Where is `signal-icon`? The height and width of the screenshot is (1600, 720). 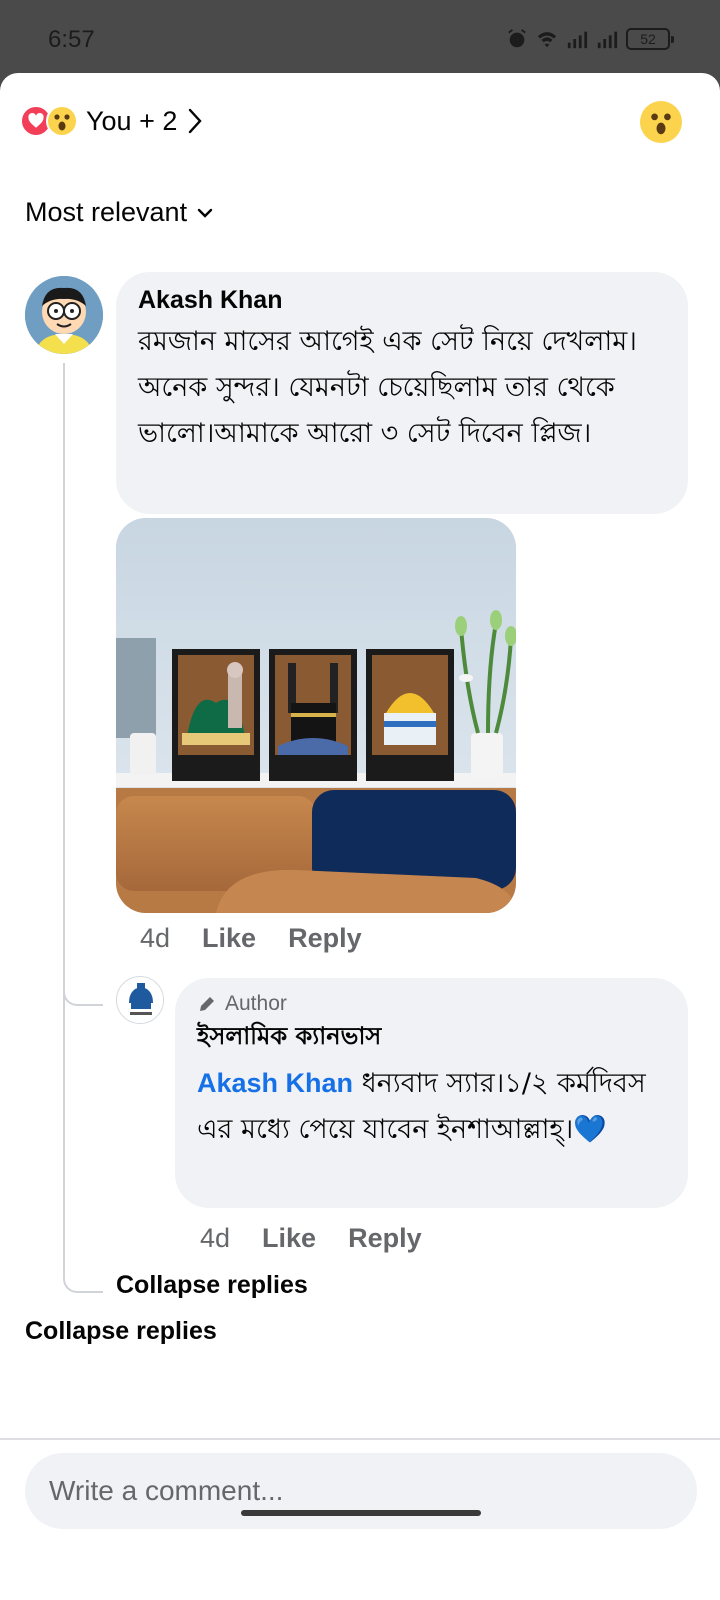 signal-icon is located at coordinates (577, 40).